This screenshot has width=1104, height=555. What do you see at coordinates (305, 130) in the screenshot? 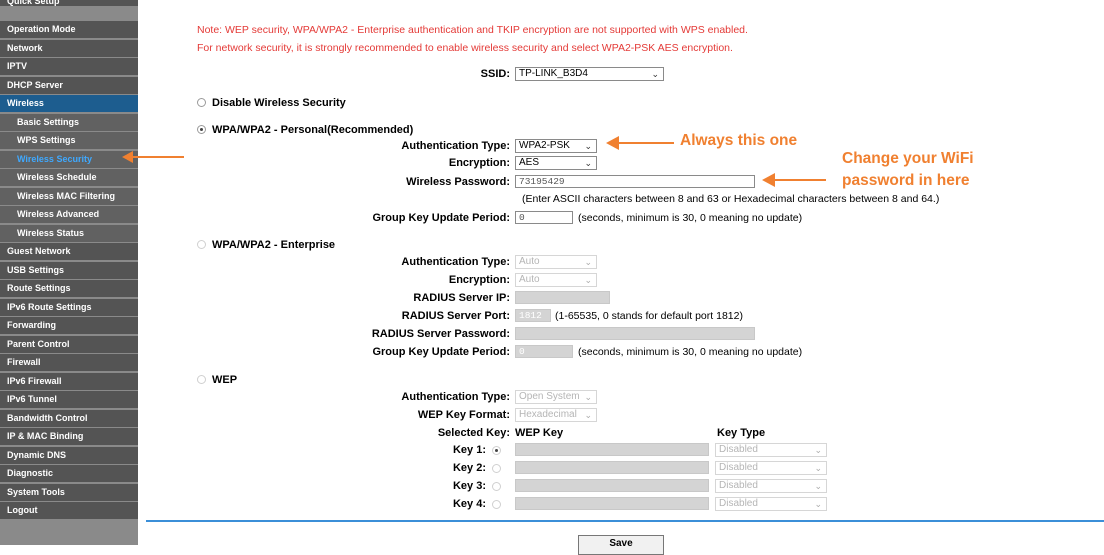
I see `personal-option: WPA/WPA2 - Personal(Recommended)` at bounding box center [305, 130].